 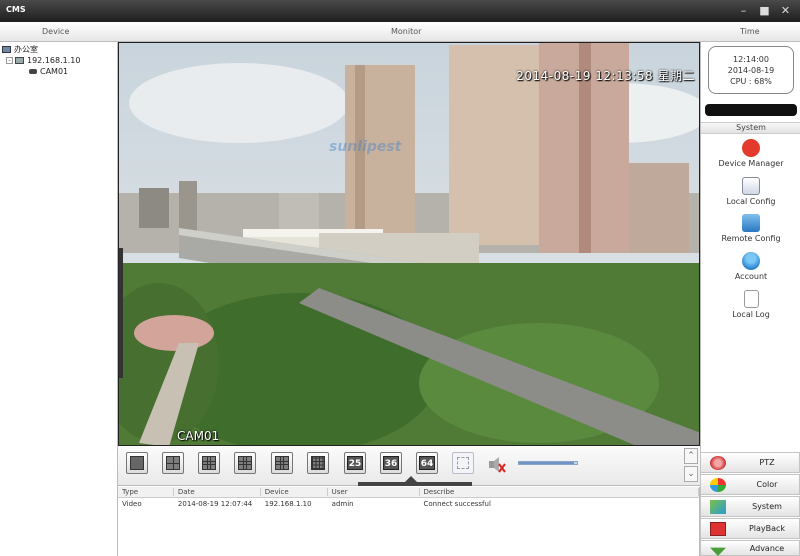 I want to click on nav-playback: PlayBack, so click(x=750, y=528).